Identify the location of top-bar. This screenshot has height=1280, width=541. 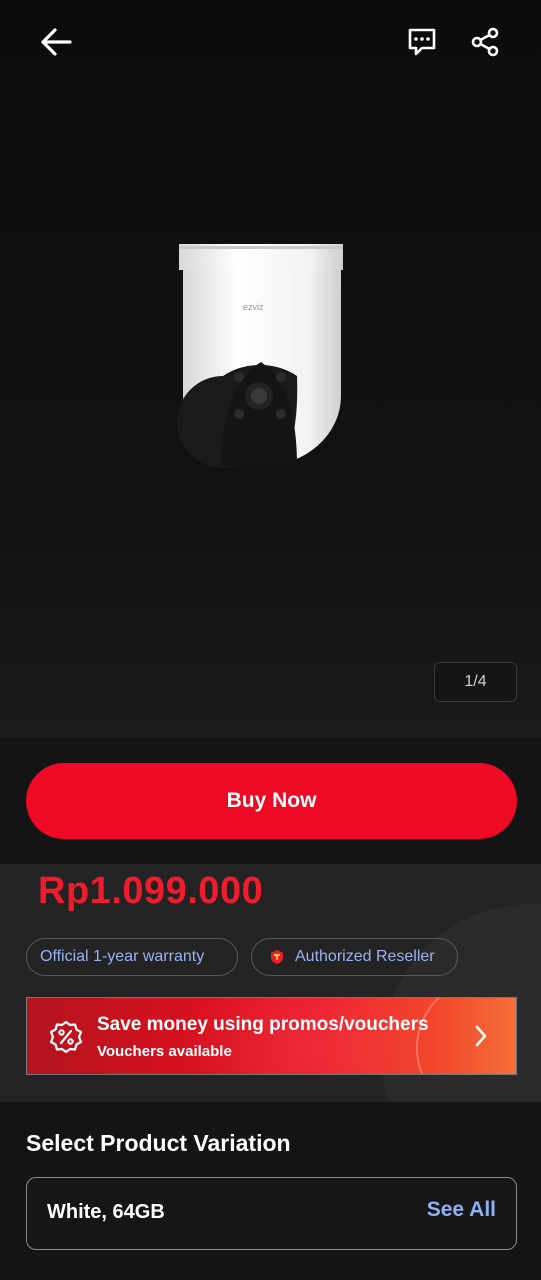
(270, 42).